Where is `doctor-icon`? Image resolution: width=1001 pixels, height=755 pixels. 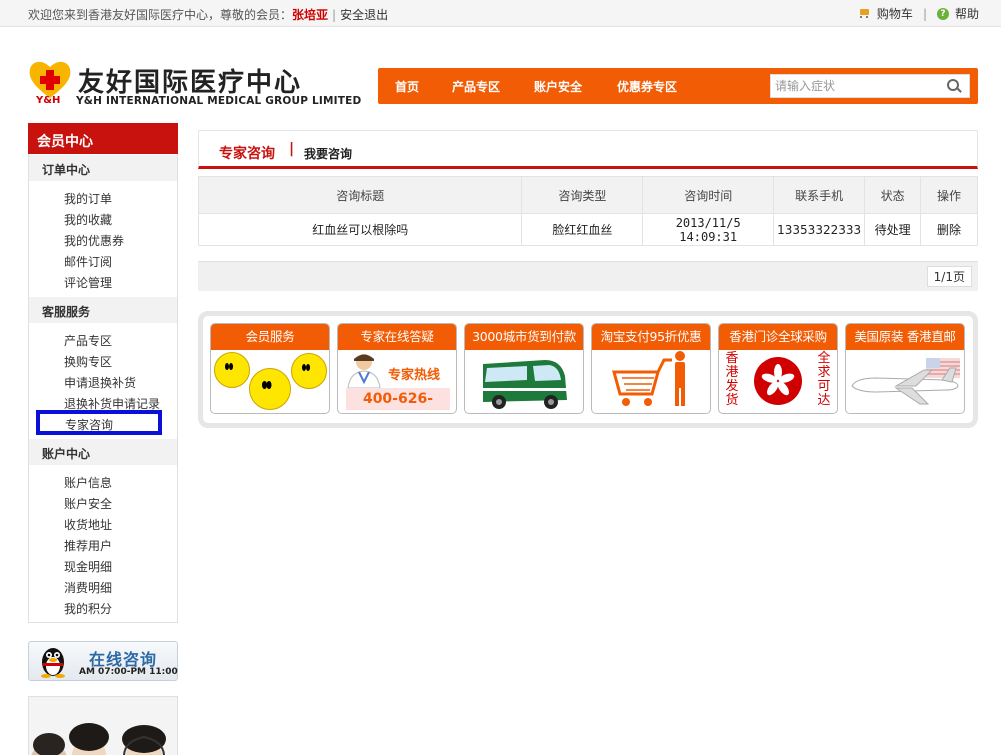 doctor-icon is located at coordinates (364, 371).